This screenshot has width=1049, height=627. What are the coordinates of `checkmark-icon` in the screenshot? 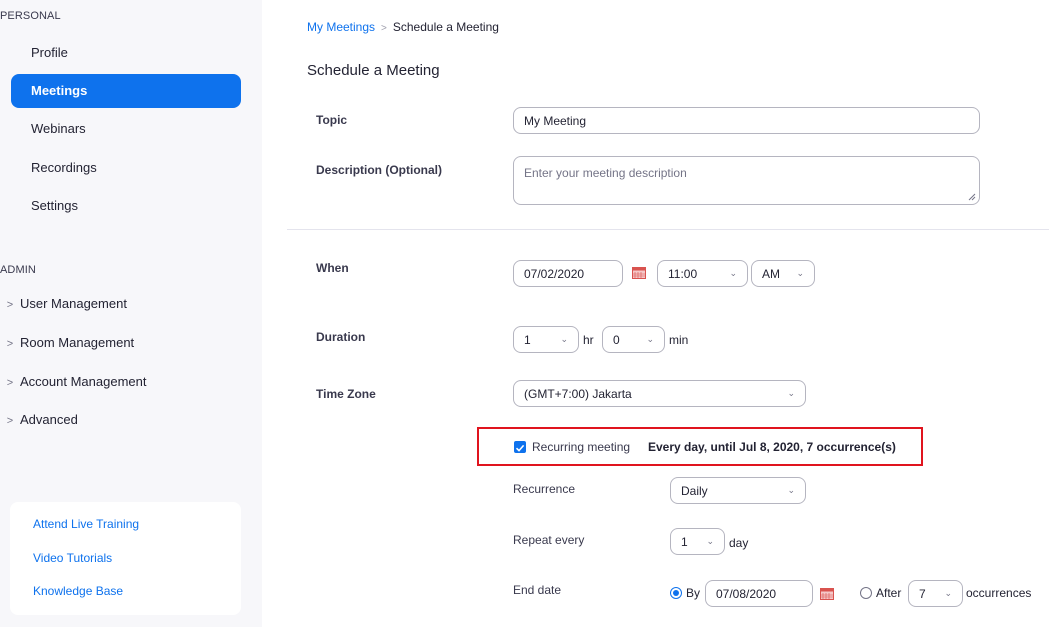 It's located at (520, 448).